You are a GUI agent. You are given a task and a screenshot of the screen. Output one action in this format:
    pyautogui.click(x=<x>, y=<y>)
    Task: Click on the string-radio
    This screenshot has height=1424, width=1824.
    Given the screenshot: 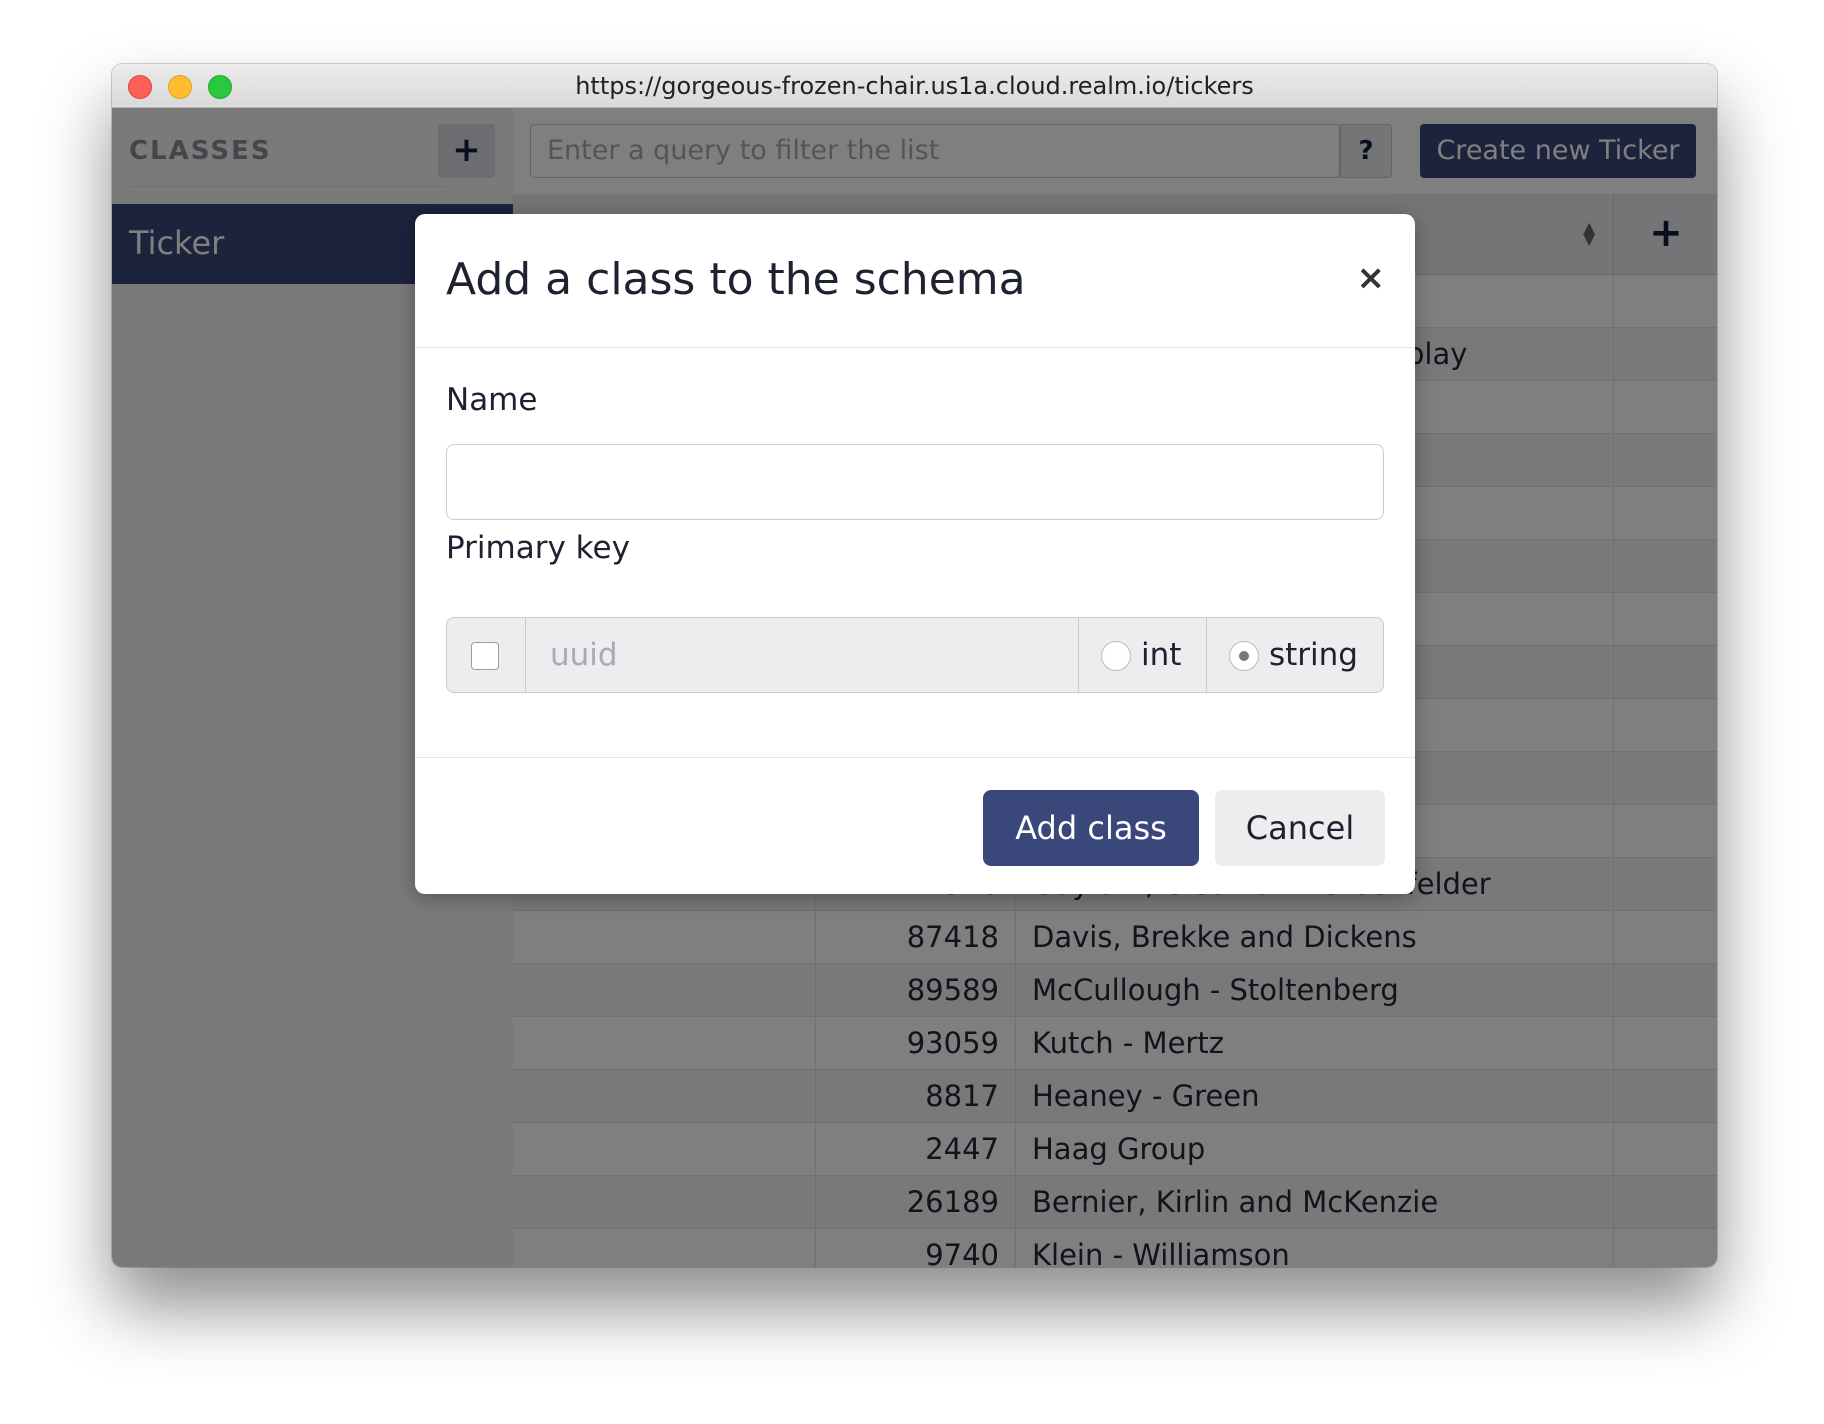 What is the action you would take?
    pyautogui.click(x=1244, y=656)
    